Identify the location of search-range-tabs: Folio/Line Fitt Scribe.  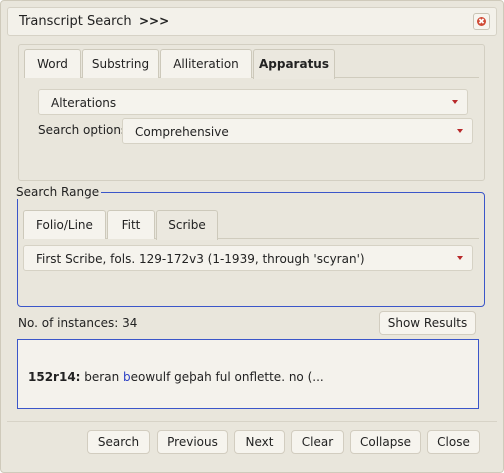
(251, 225).